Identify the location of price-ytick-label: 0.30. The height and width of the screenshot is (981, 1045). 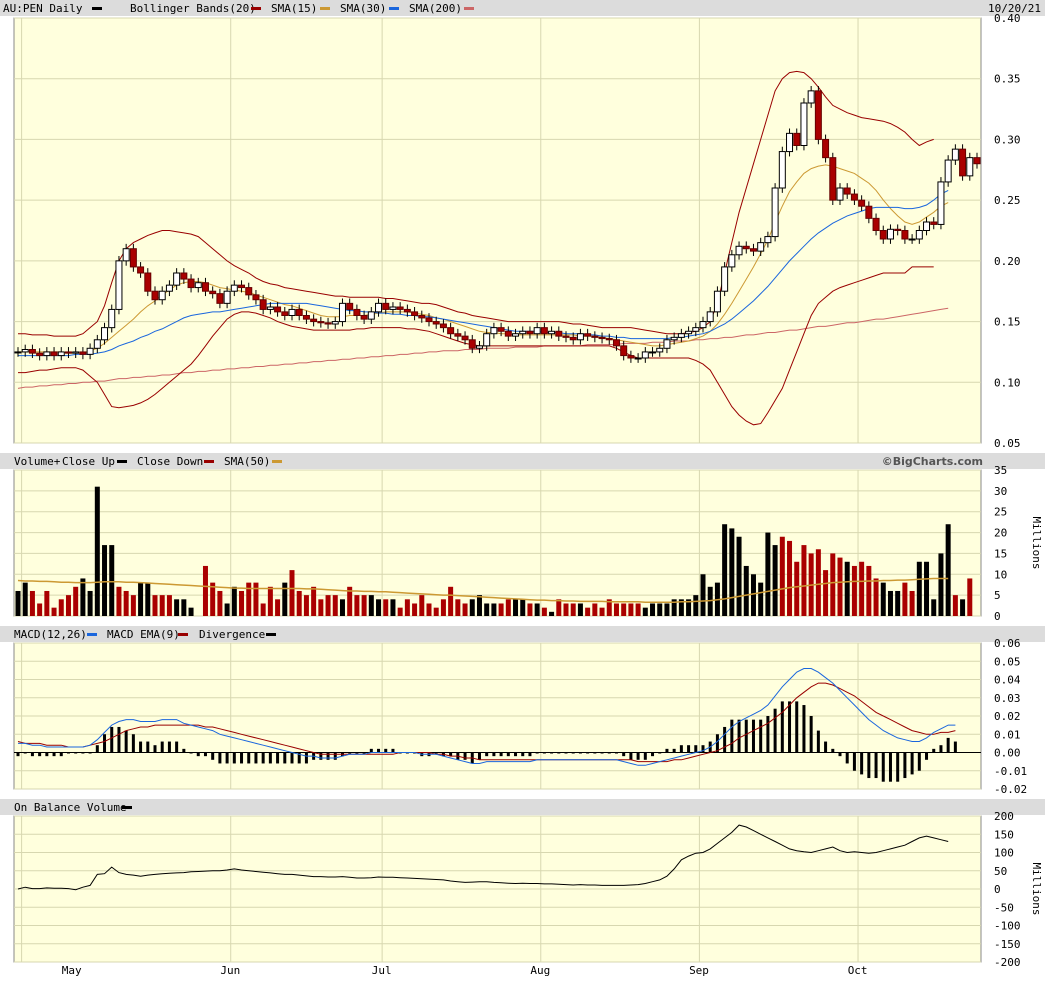
(1007, 139).